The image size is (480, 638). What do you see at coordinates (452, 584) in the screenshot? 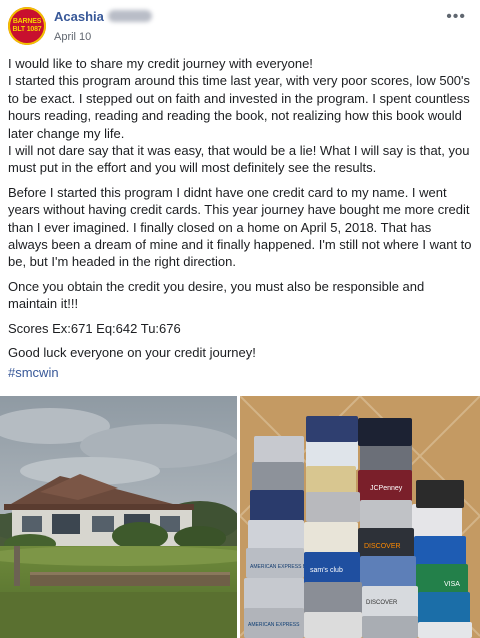
I see `card-label-visa: VISA` at bounding box center [452, 584].